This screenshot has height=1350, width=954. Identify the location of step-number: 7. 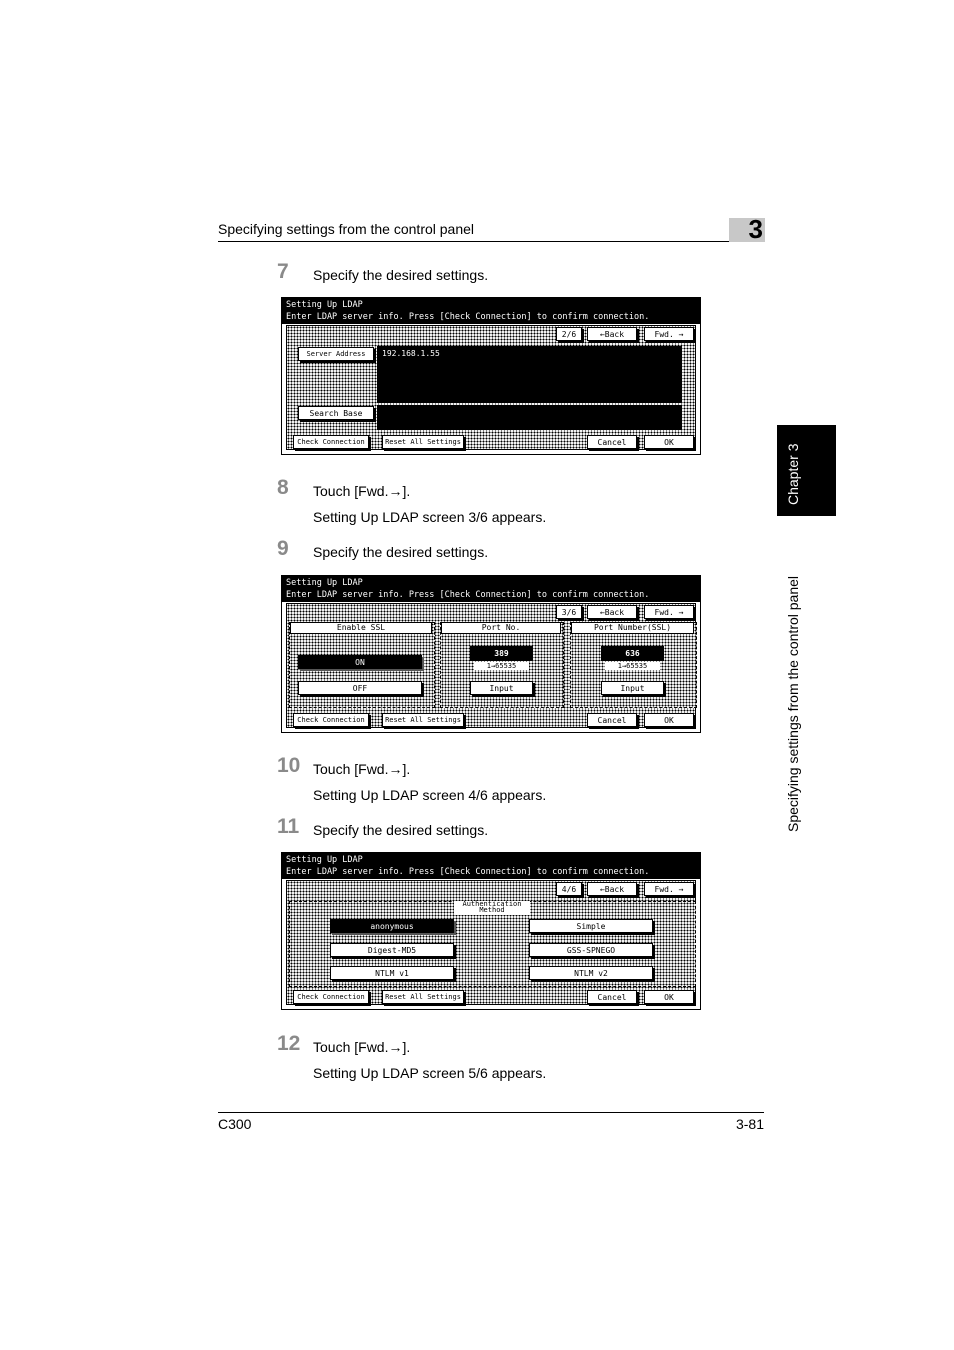
(283, 271).